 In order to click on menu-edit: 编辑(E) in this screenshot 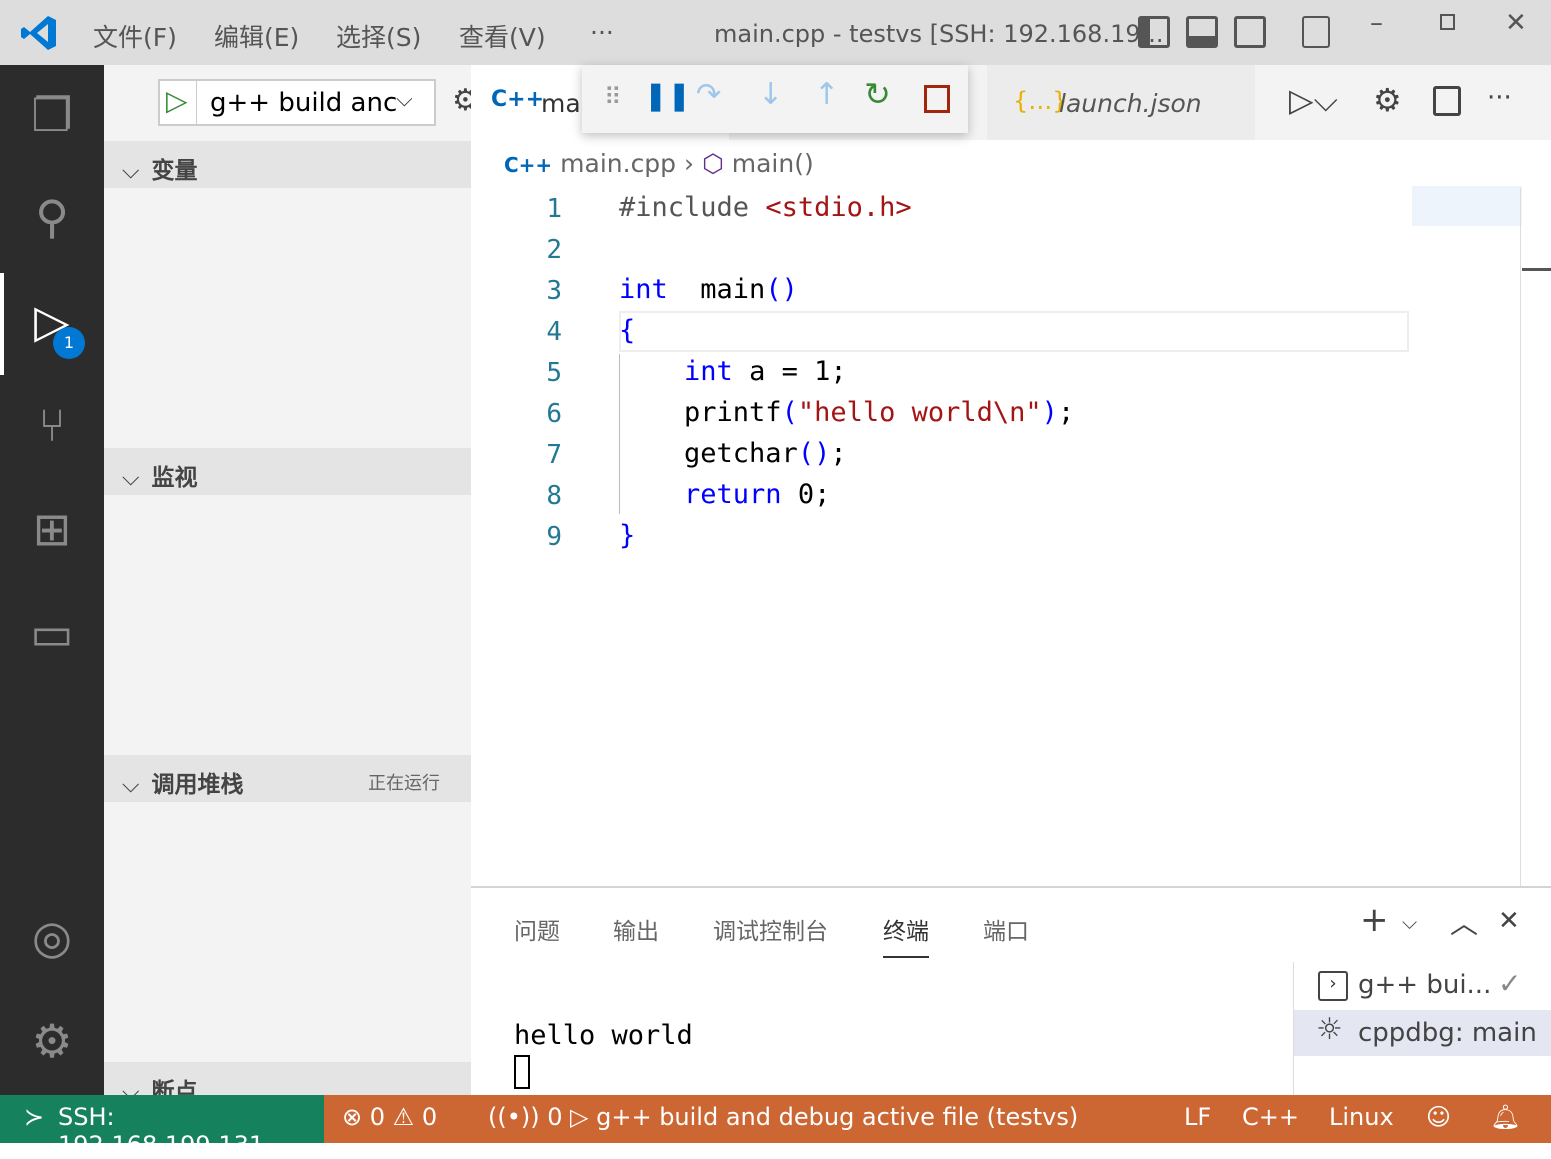, I will do `click(256, 36)`.